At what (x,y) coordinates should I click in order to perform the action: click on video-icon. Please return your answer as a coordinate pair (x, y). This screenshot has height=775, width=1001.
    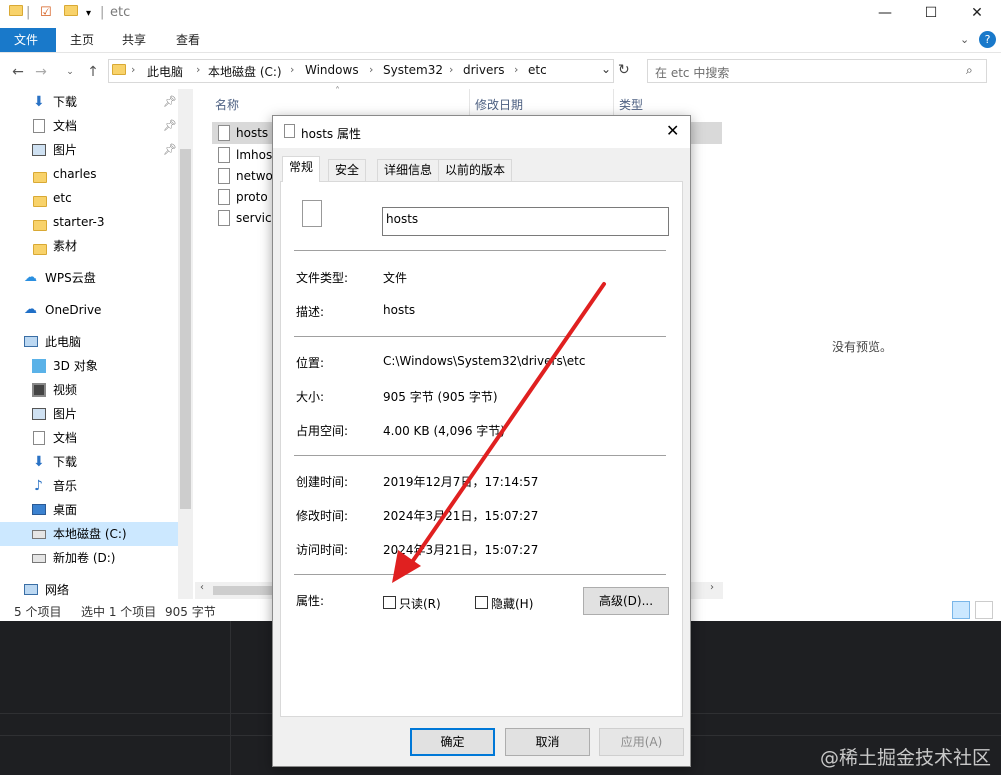
    Looking at the image, I should click on (39, 390).